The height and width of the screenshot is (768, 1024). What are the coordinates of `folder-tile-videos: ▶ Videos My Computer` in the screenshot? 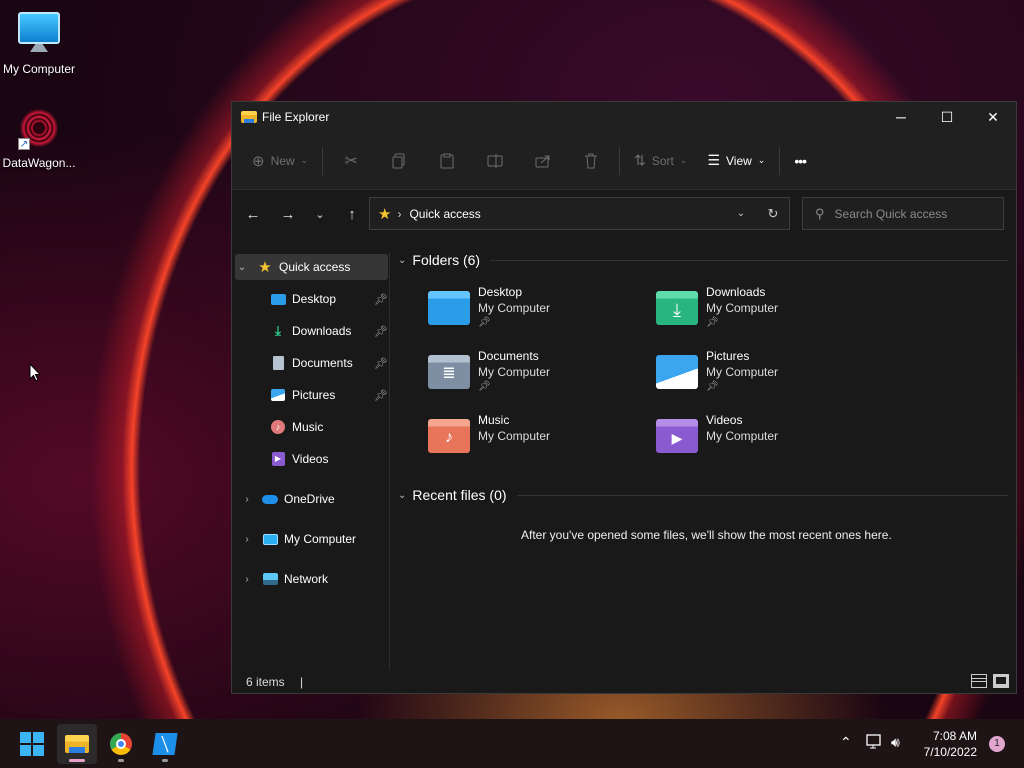 It's located at (766, 441).